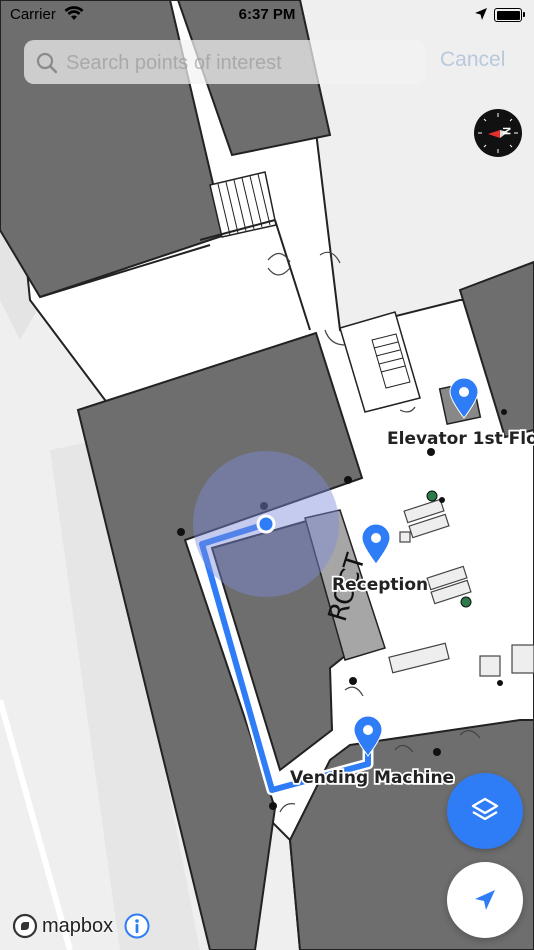  I want to click on location-arrow-icon, so click(481, 16).